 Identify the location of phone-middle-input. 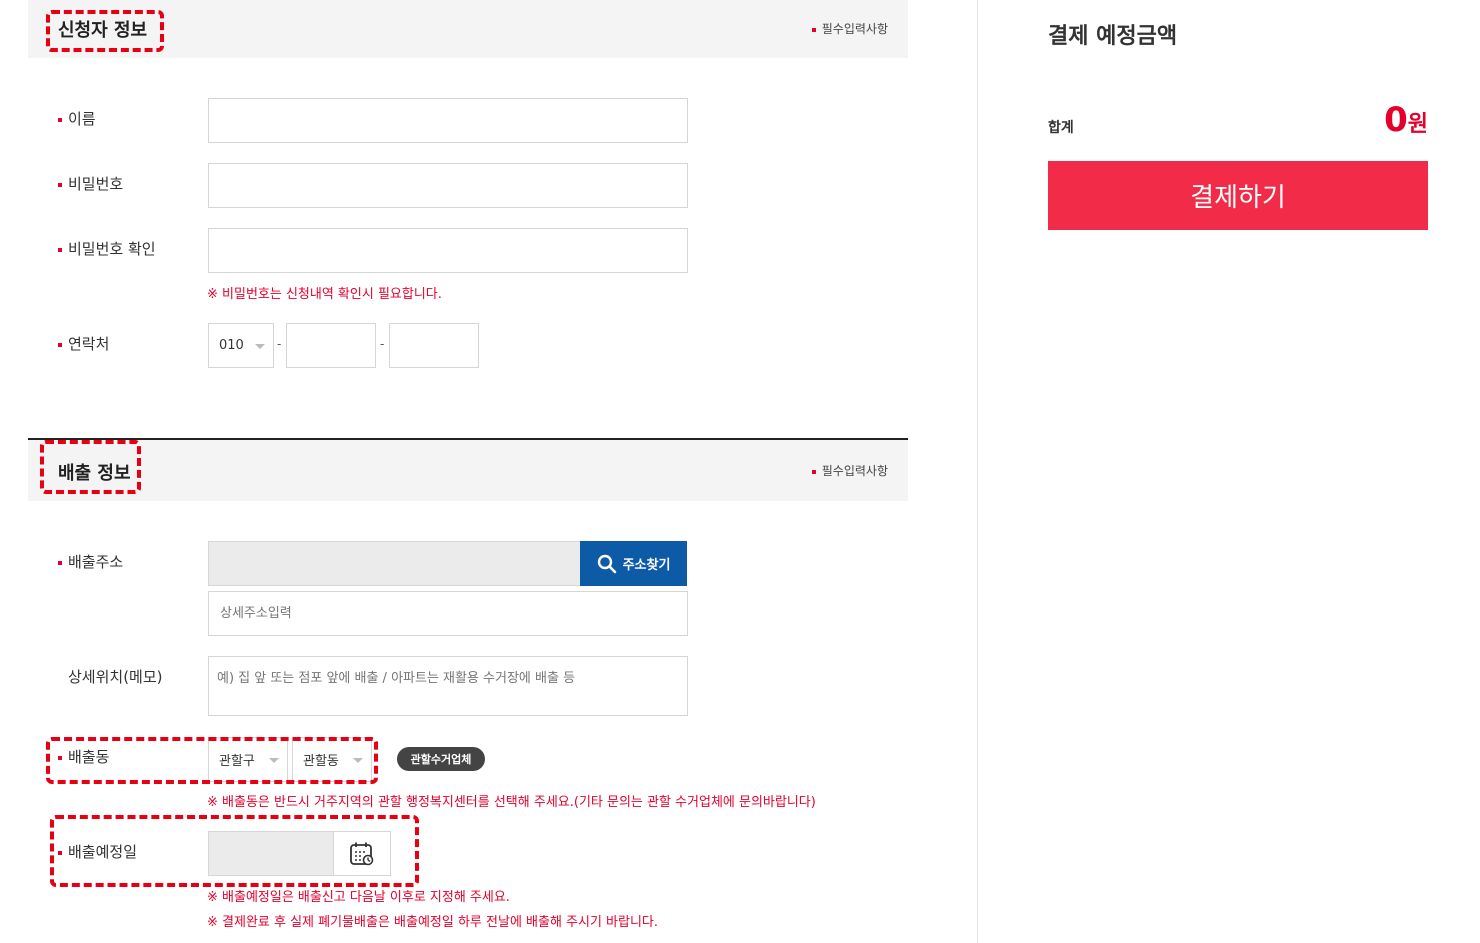
(331, 345).